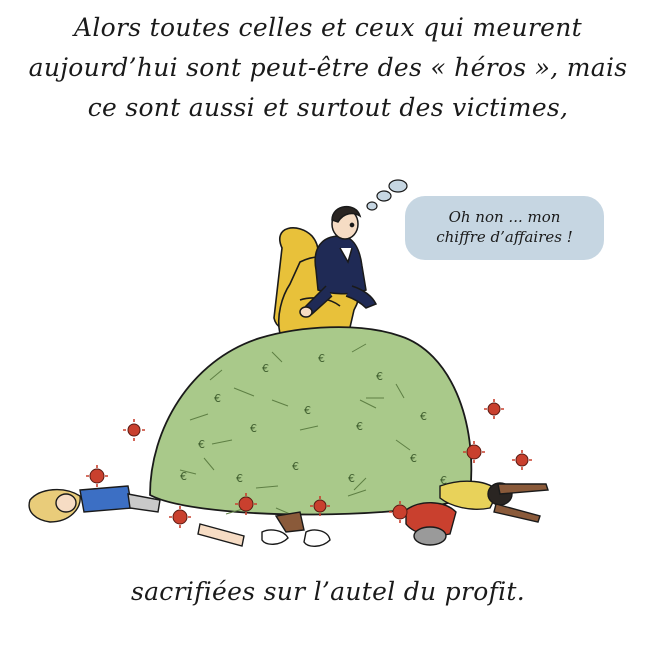  I want to click on caption-bottom: sacrifiées sur l’autel du profit., so click(328, 591).